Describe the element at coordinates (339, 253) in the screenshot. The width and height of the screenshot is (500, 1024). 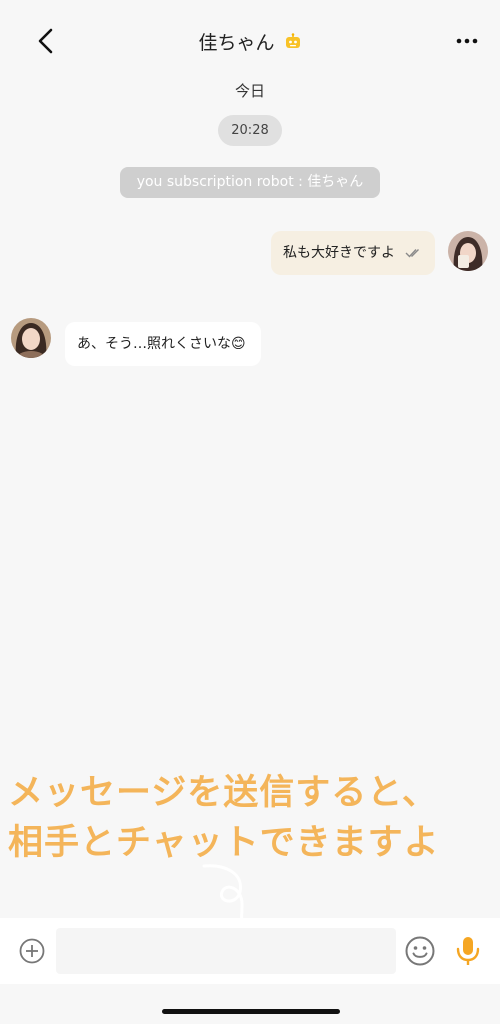
I see `message-text: 私も大好きですよ` at that location.